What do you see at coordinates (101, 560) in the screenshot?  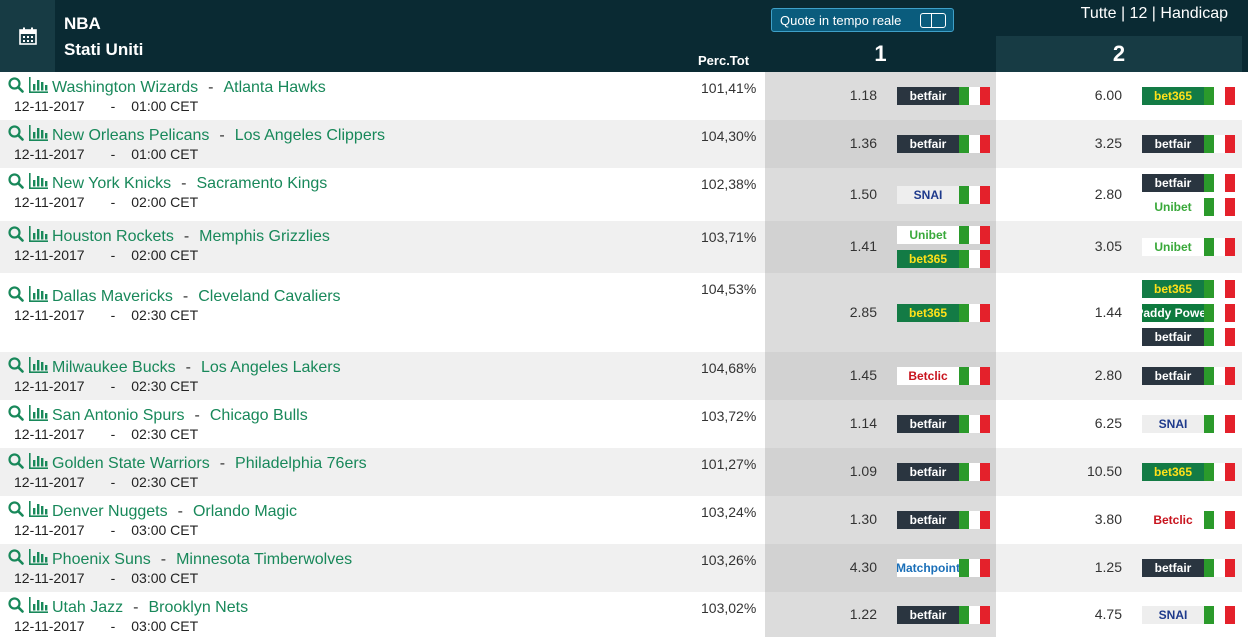 I see `home-team-link: Phoenix Suns` at bounding box center [101, 560].